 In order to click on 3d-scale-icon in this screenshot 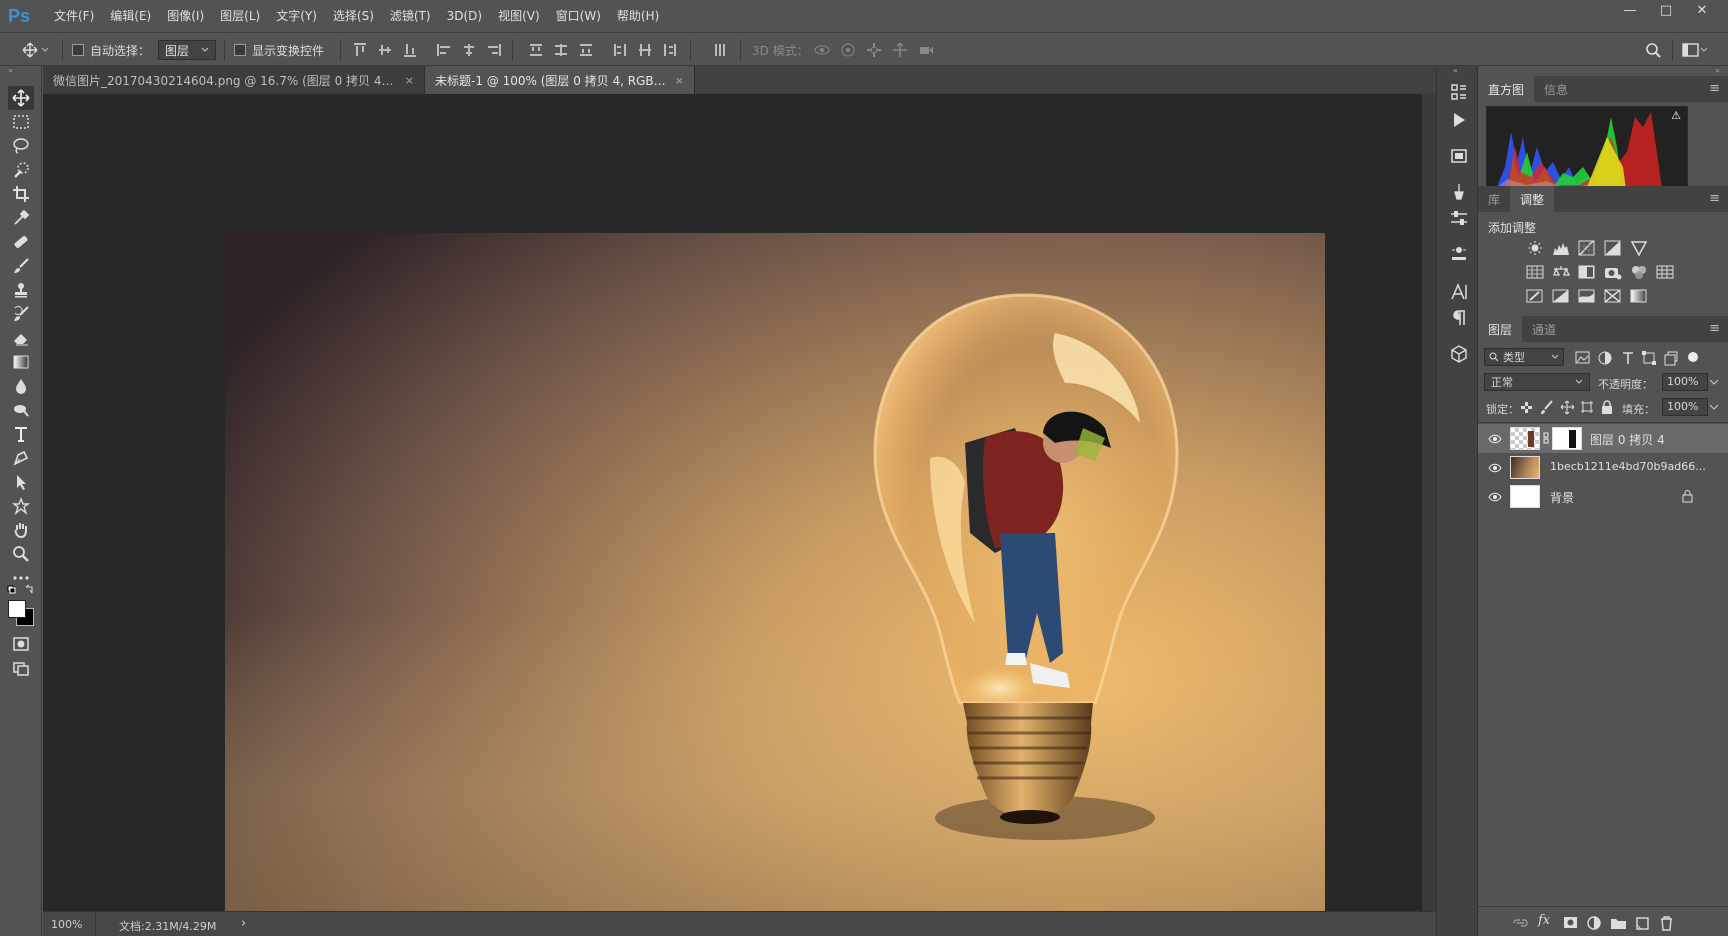, I will do `click(926, 50)`.